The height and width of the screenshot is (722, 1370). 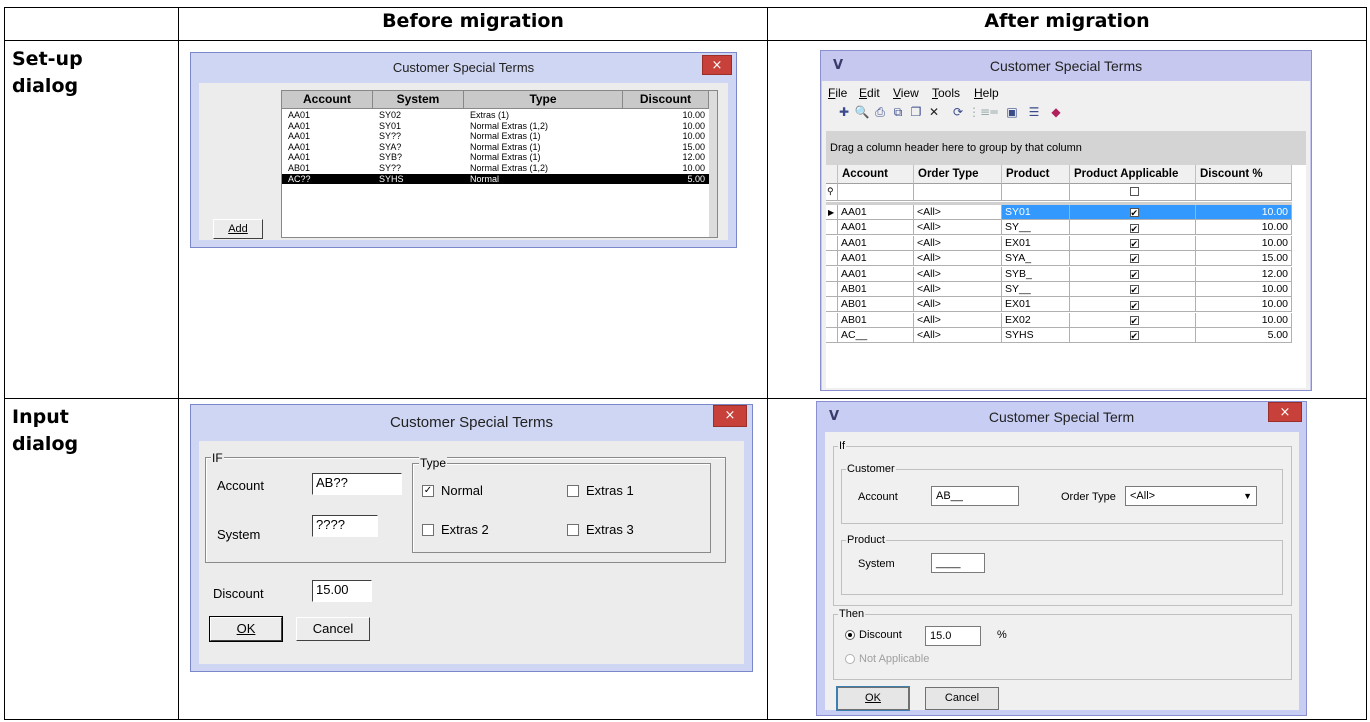 What do you see at coordinates (666, 100) in the screenshot?
I see `column-header-discount: Discount` at bounding box center [666, 100].